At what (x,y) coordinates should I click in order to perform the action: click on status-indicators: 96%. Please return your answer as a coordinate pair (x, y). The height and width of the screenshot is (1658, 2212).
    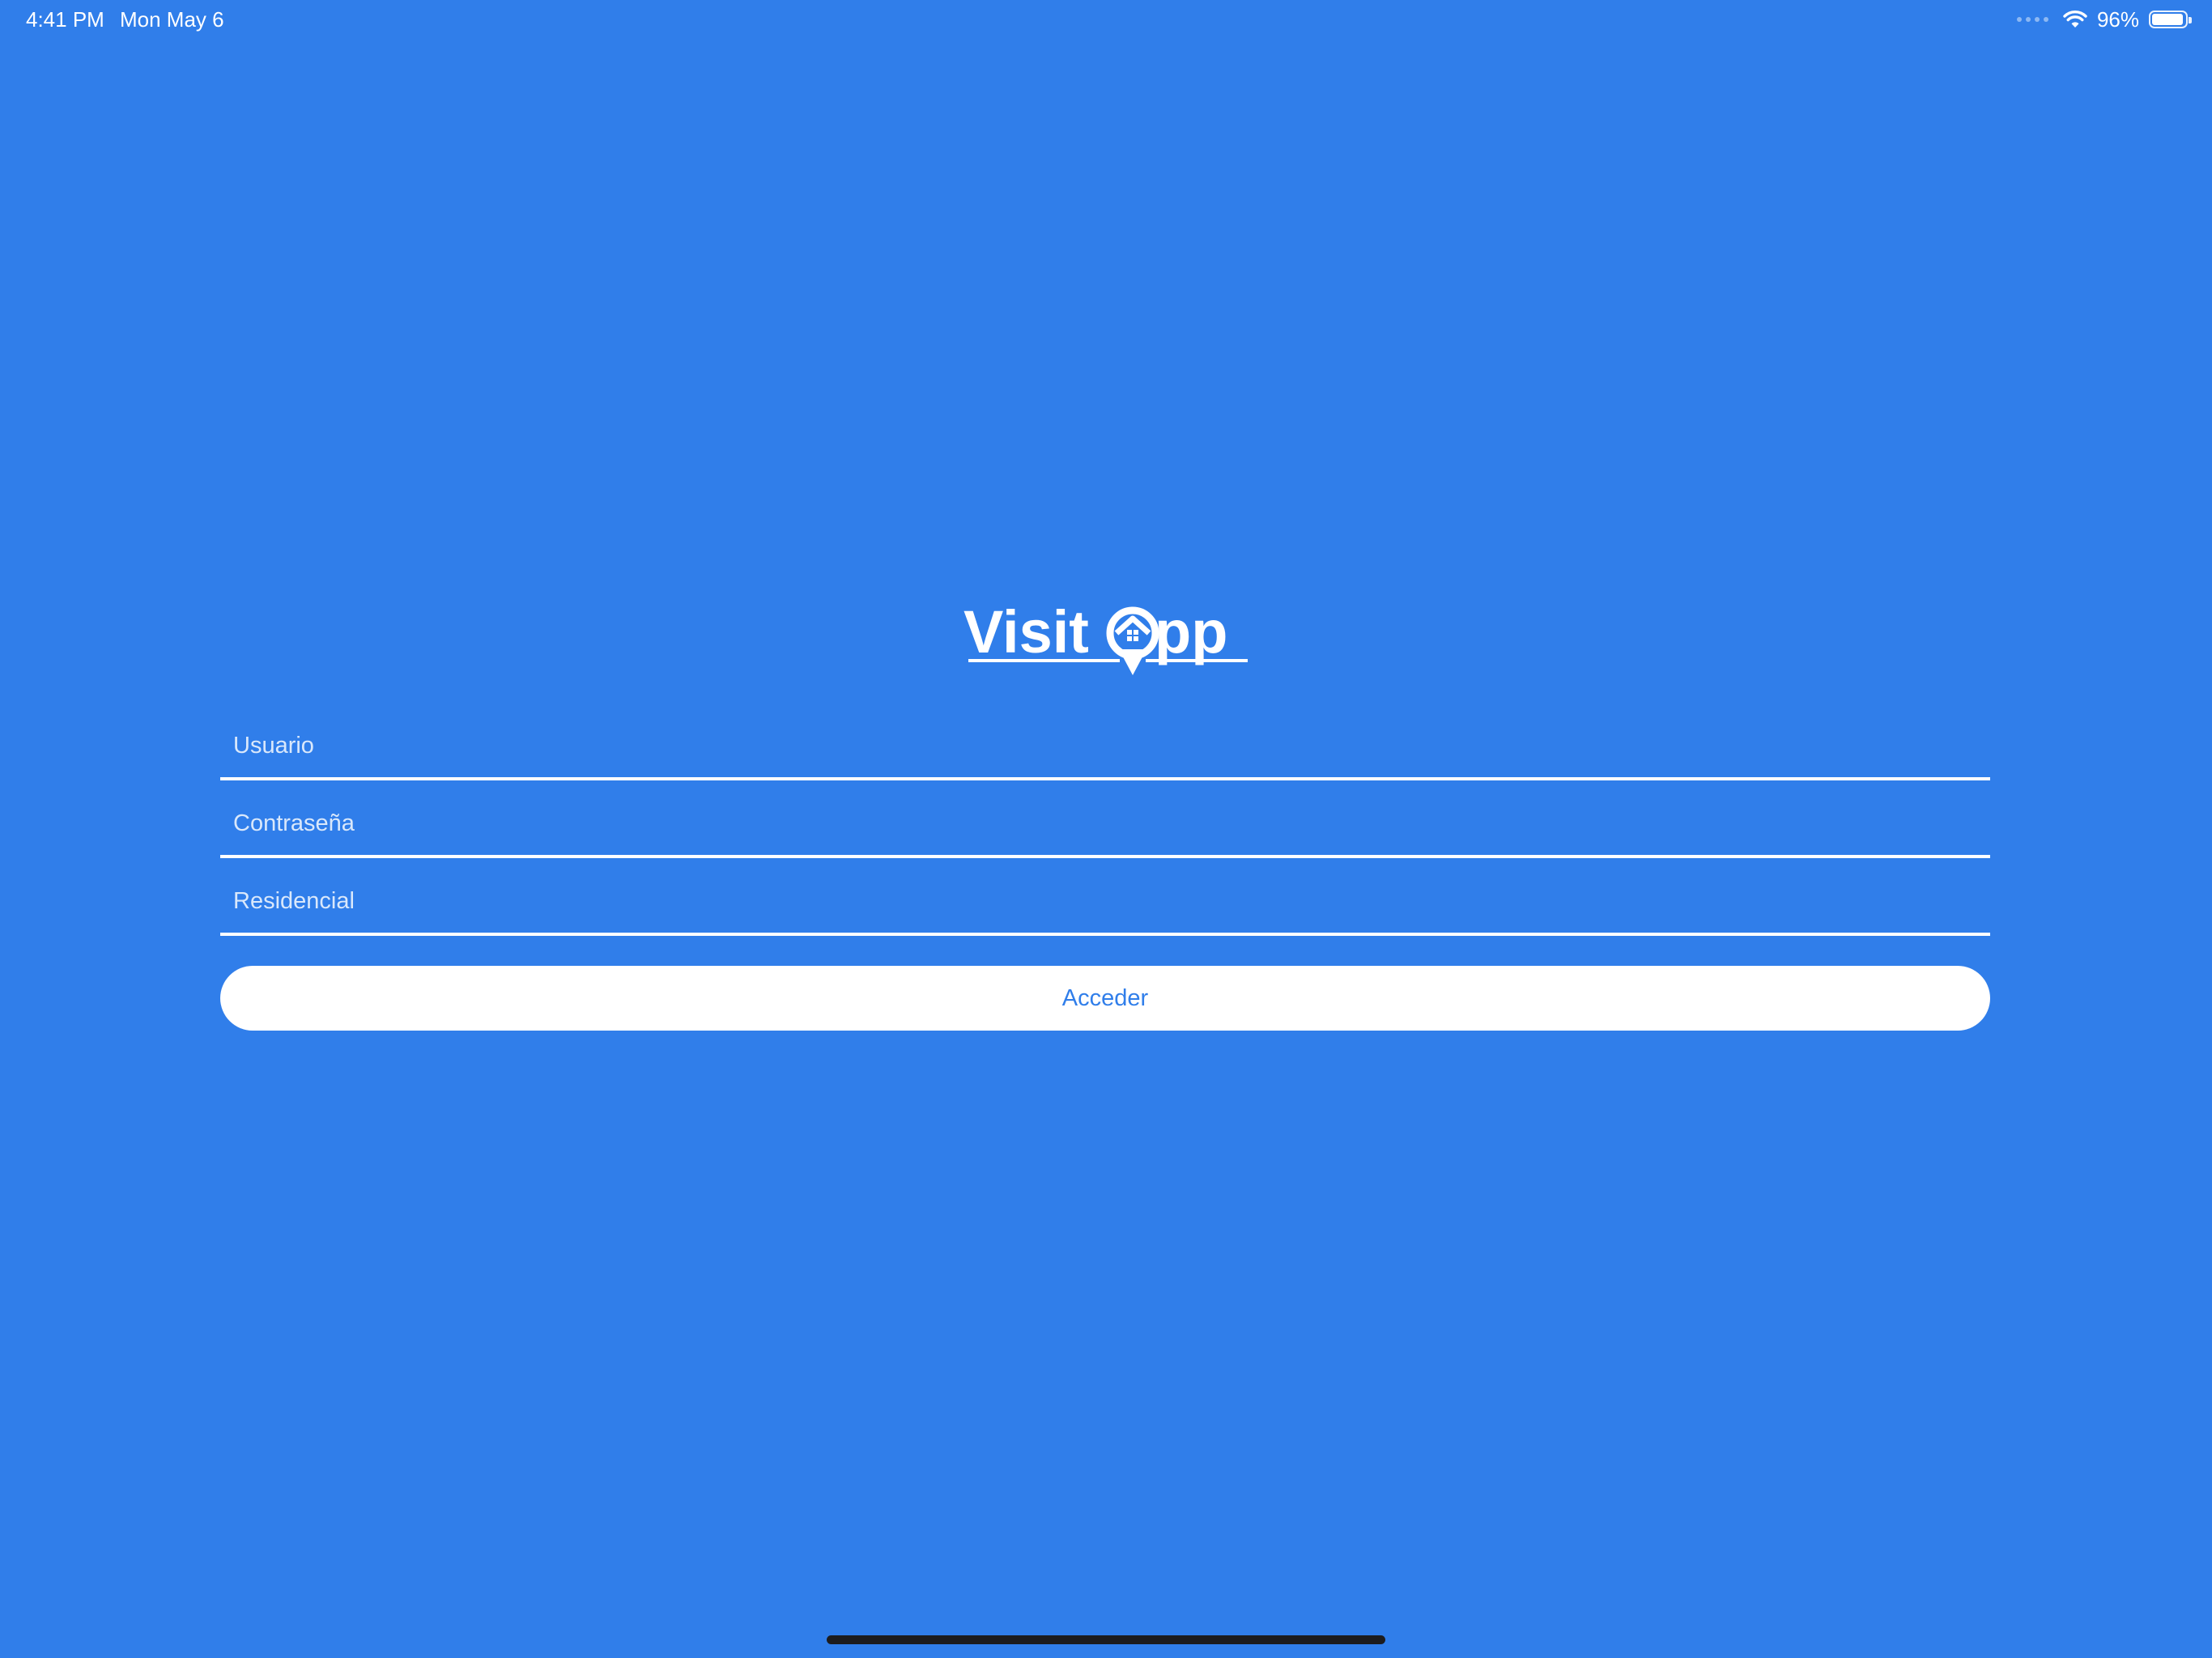
    Looking at the image, I should click on (2104, 19).